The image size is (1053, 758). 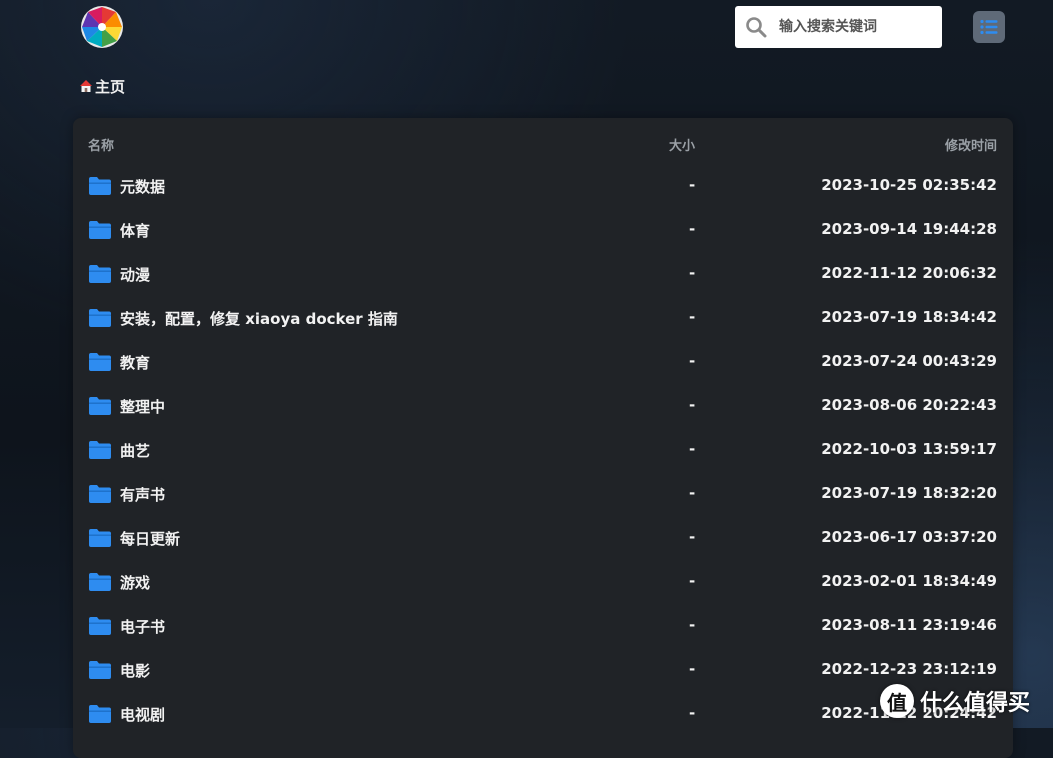 What do you see at coordinates (543, 670) in the screenshot?
I see `file-row: 电影 - 2022-12-23 23:12:19` at bounding box center [543, 670].